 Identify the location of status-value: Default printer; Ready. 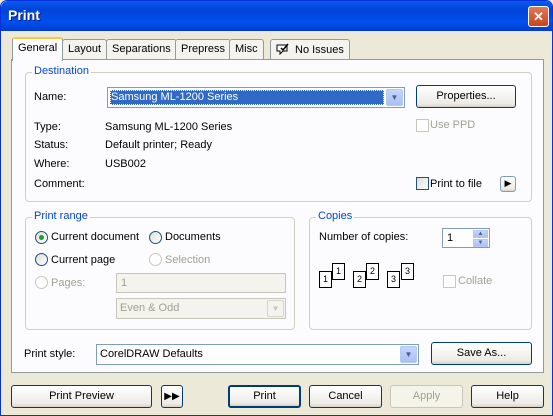
(158, 145).